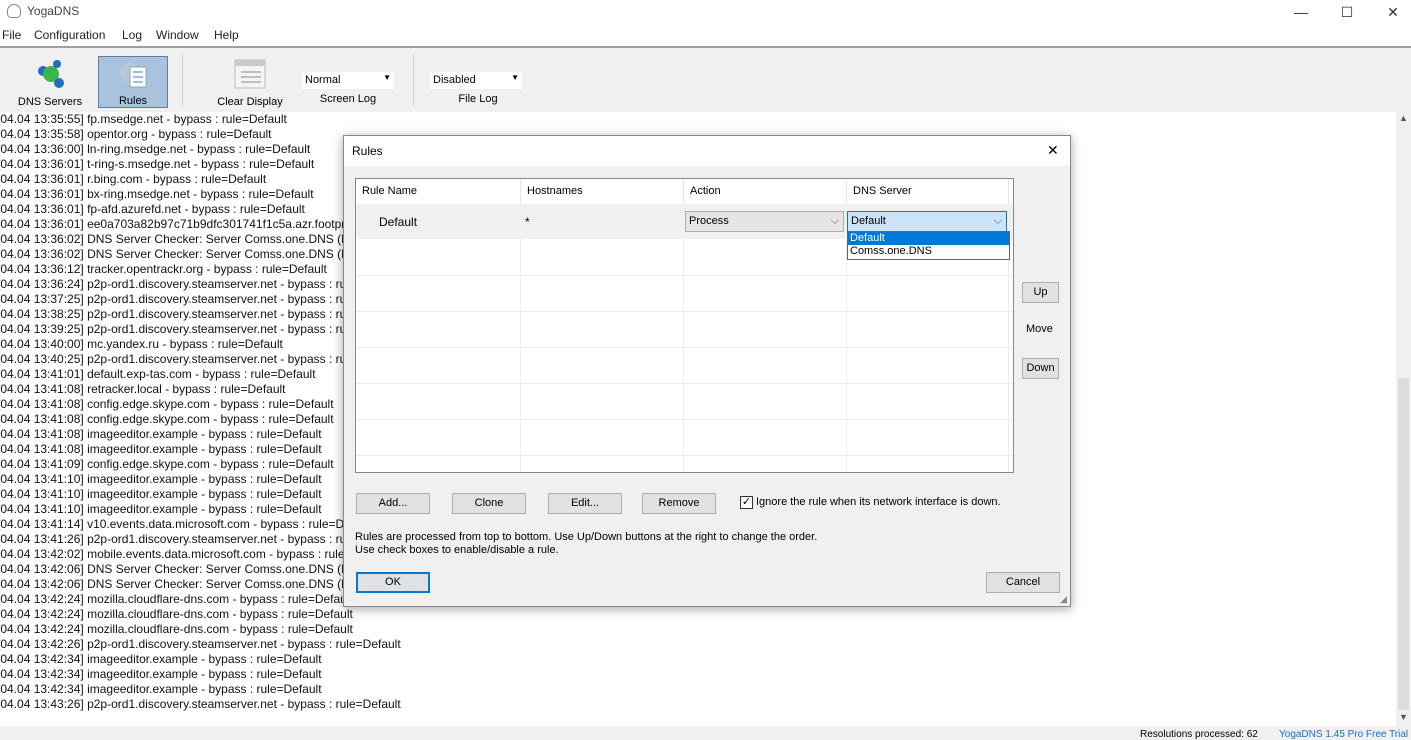 Image resolution: width=1411 pixels, height=740 pixels. Describe the element at coordinates (489, 503) in the screenshot. I see `clone-button: Clone` at that location.